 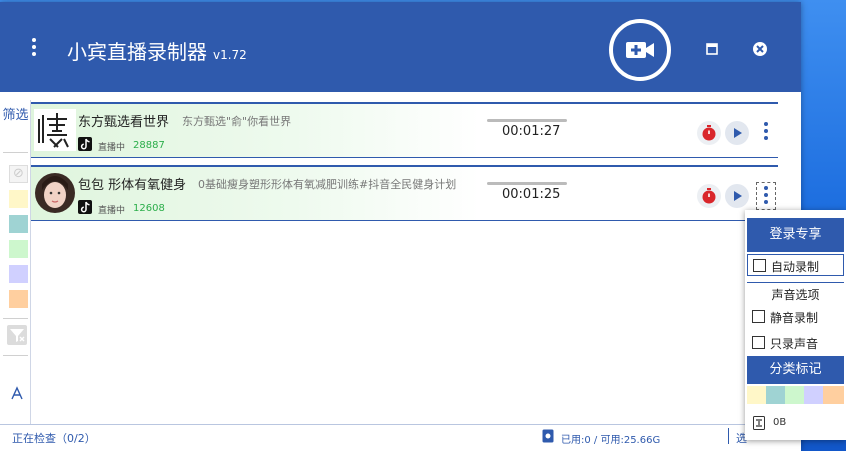 I want to click on file-size-icon, so click(x=759, y=423).